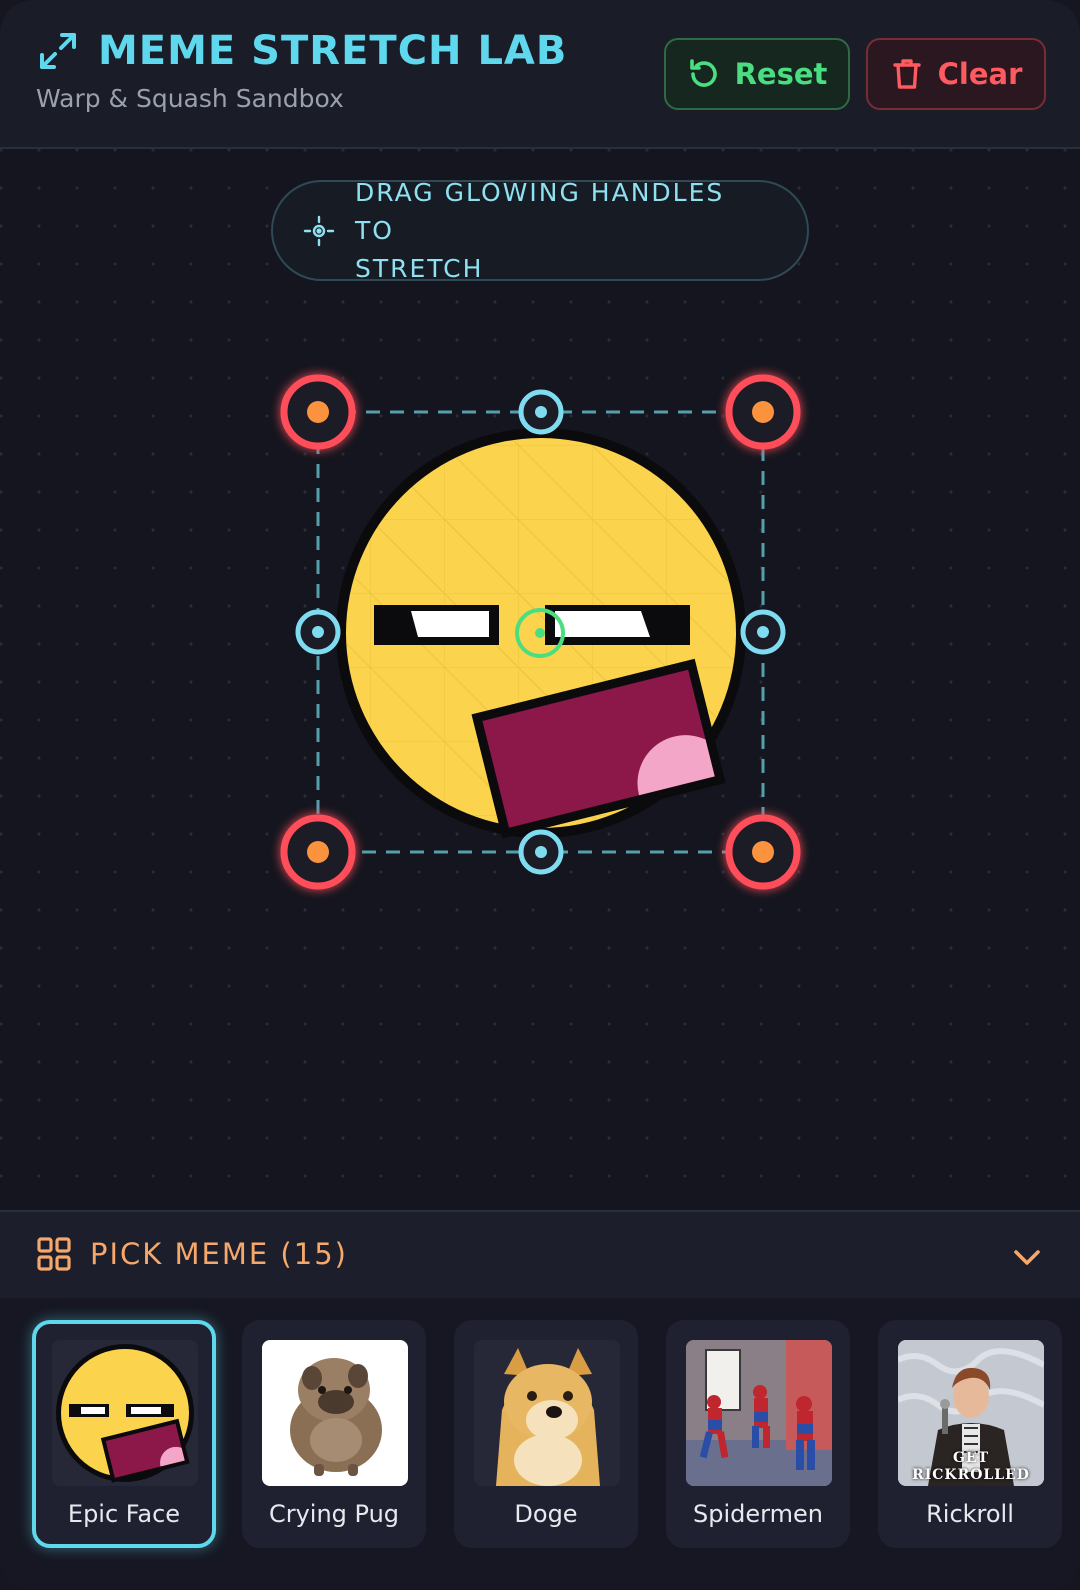 This screenshot has height=1590, width=1080. What do you see at coordinates (318, 632) in the screenshot?
I see `edge-handle-left` at bounding box center [318, 632].